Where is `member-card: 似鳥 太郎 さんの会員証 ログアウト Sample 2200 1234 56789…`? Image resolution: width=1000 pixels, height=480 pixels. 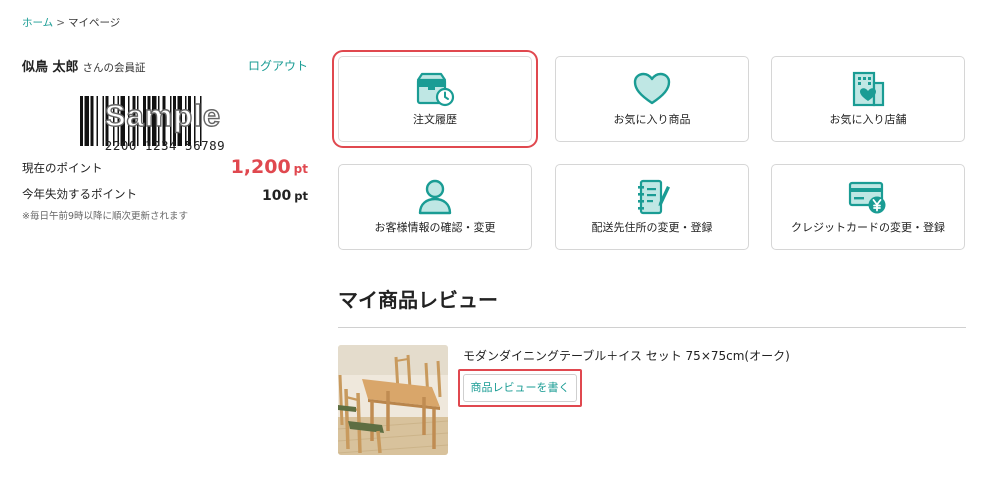 member-card: 似鳥 太郎 さんの会員証 ログアウト Sample 2200 1234 56789… is located at coordinates (165, 139).